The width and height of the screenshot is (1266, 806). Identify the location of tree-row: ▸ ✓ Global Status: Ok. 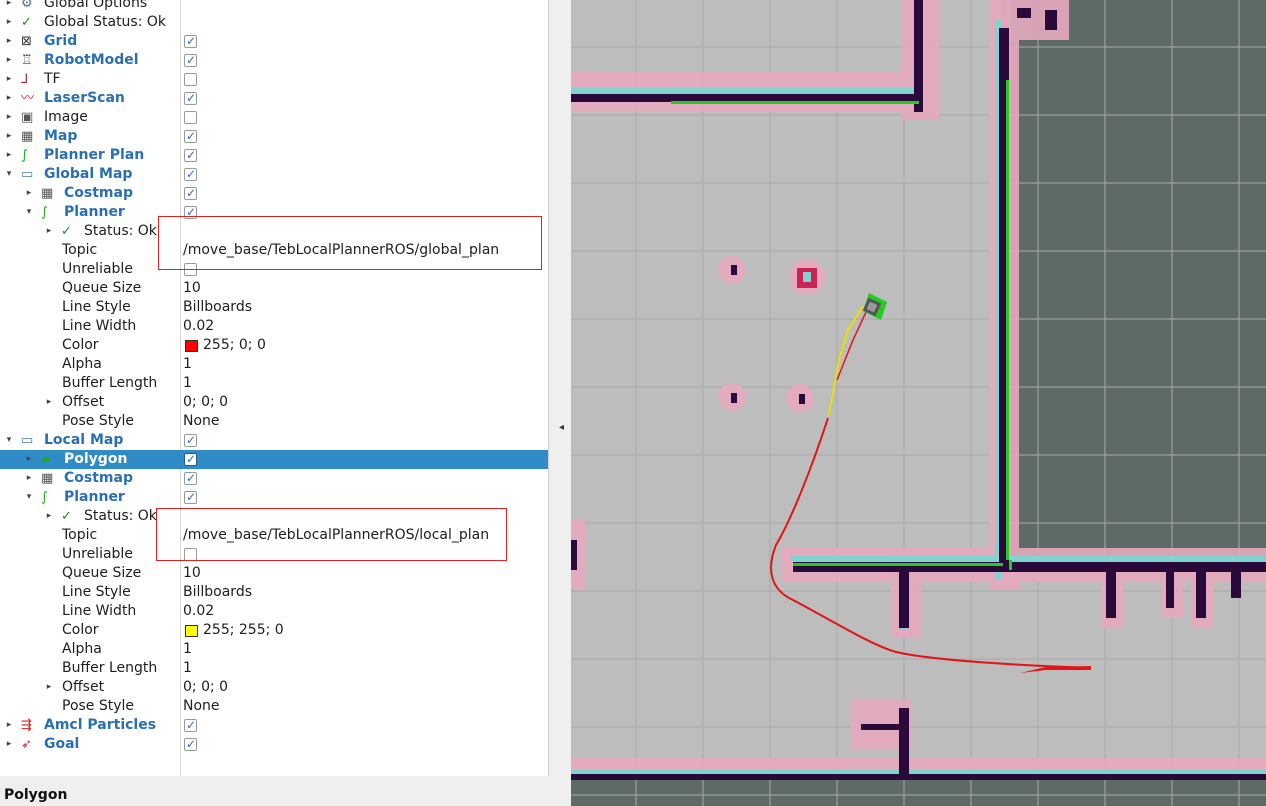
(274, 22).